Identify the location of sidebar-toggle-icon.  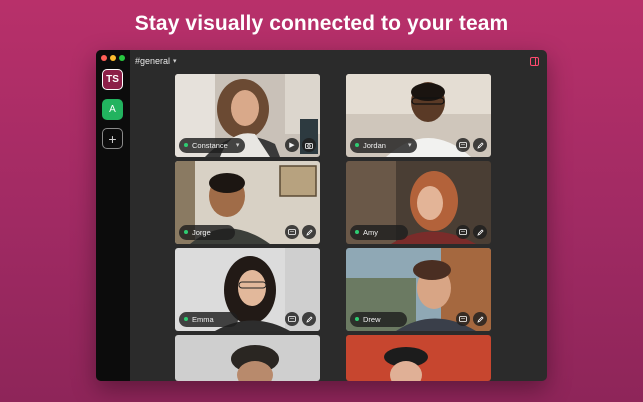
(534, 61).